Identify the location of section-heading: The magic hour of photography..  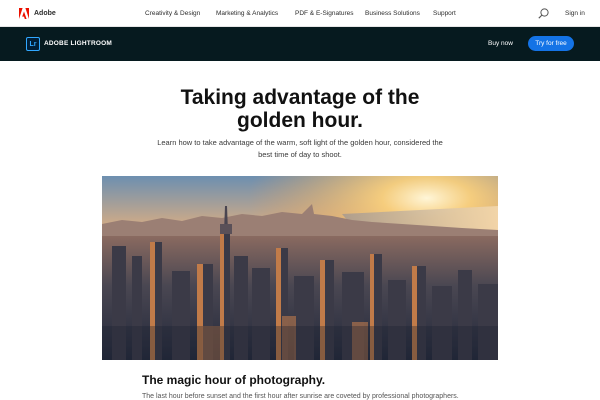
(234, 380).